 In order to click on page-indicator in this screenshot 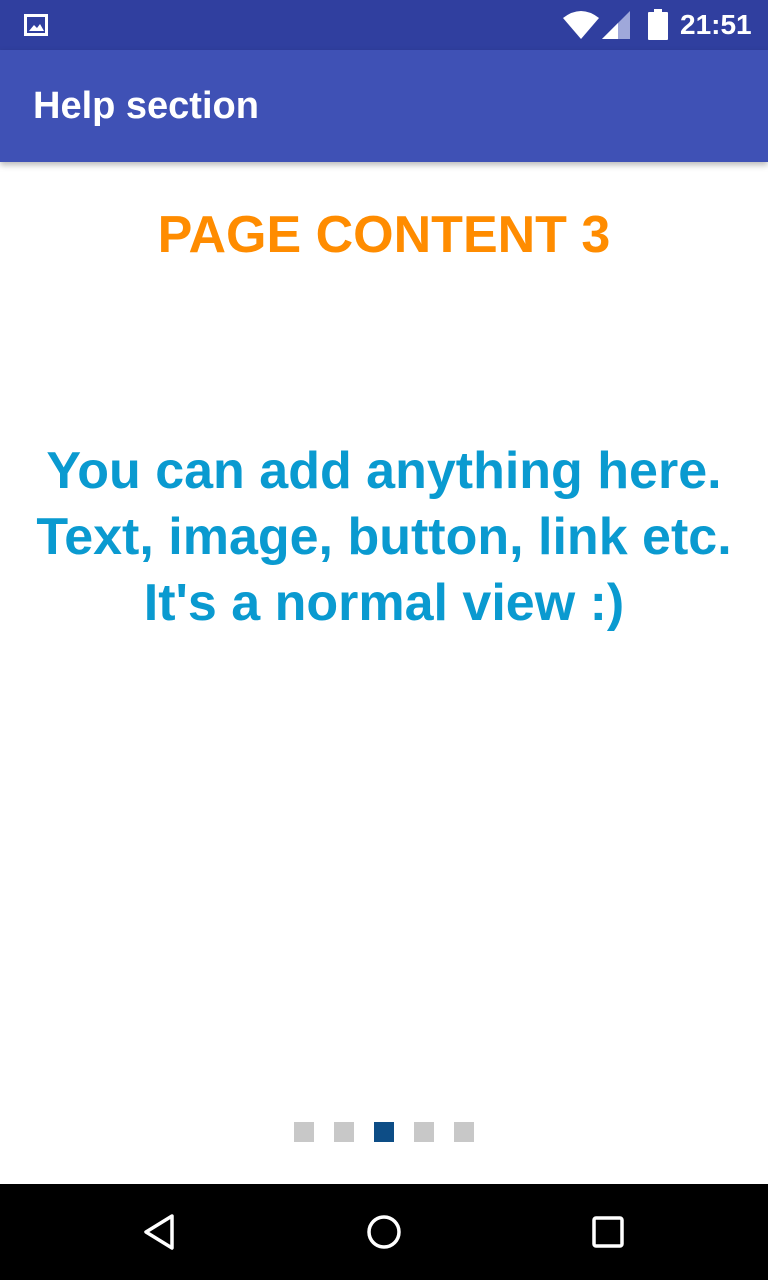, I will do `click(384, 1132)`.